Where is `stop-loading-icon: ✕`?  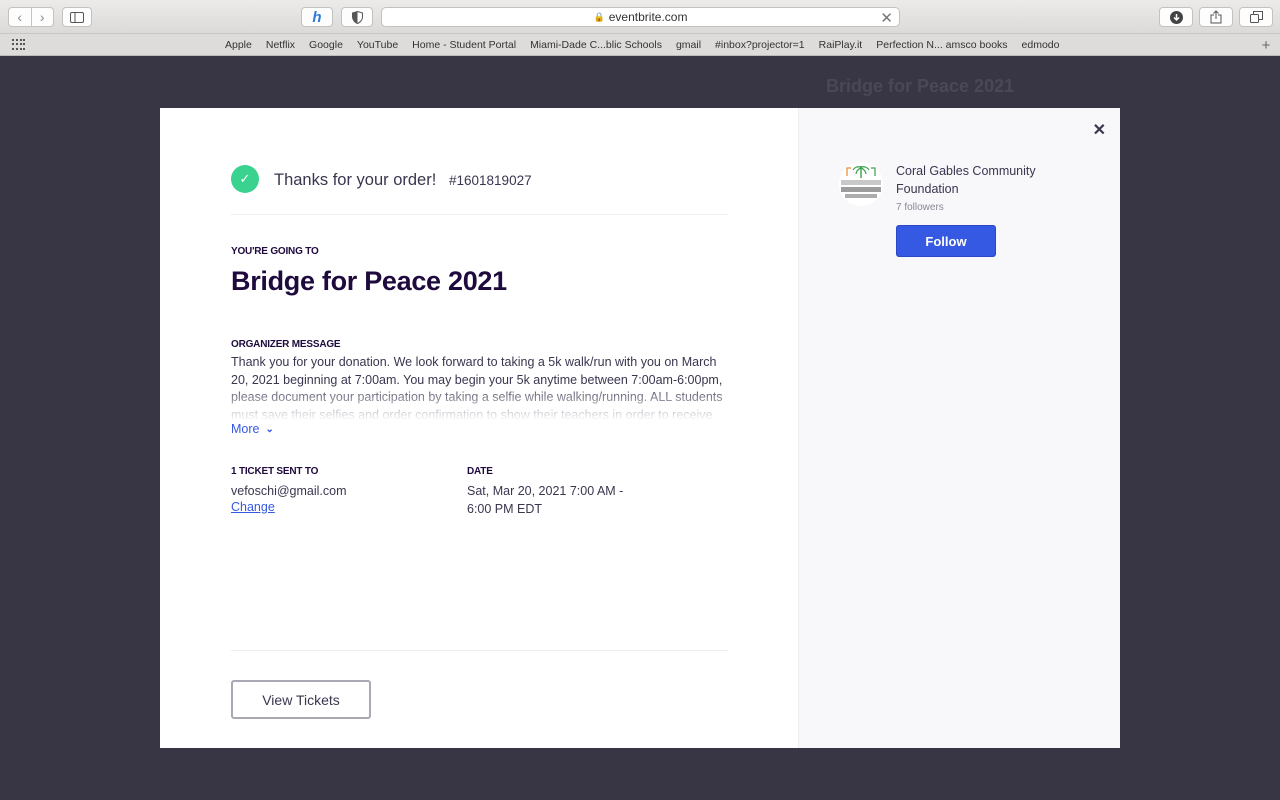
stop-loading-icon: ✕ is located at coordinates (886, 18).